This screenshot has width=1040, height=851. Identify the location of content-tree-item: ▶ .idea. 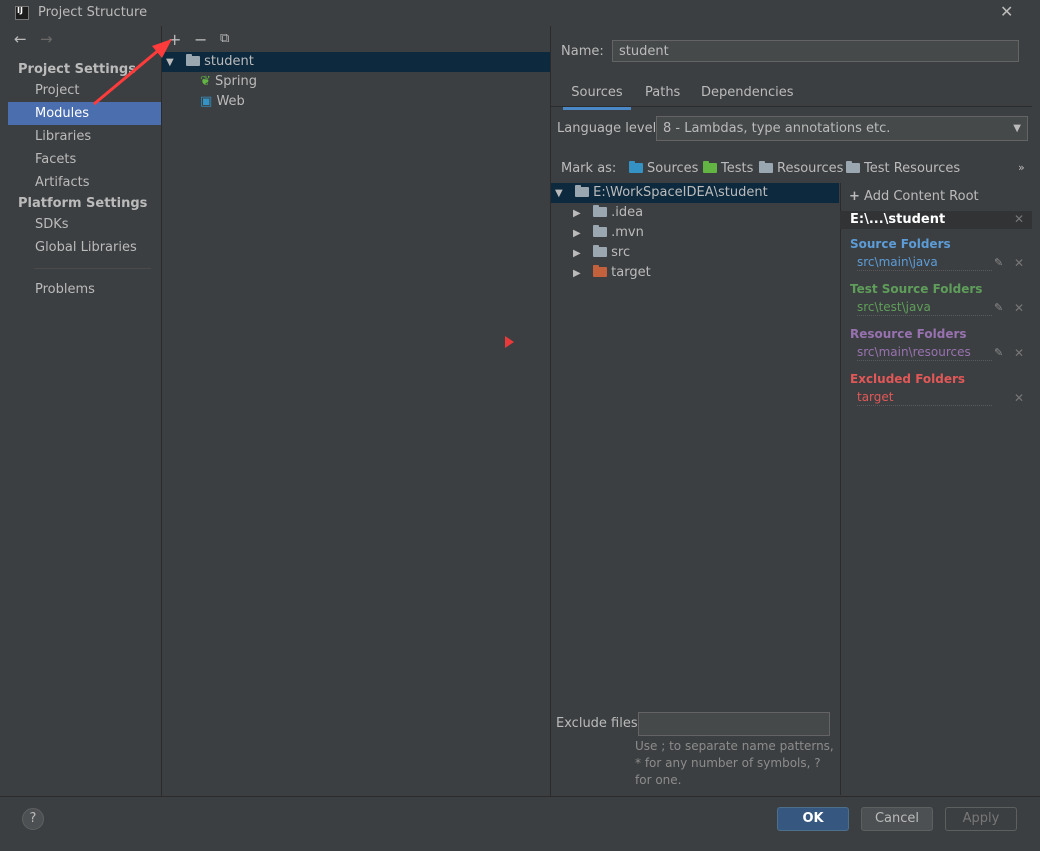
(695, 213).